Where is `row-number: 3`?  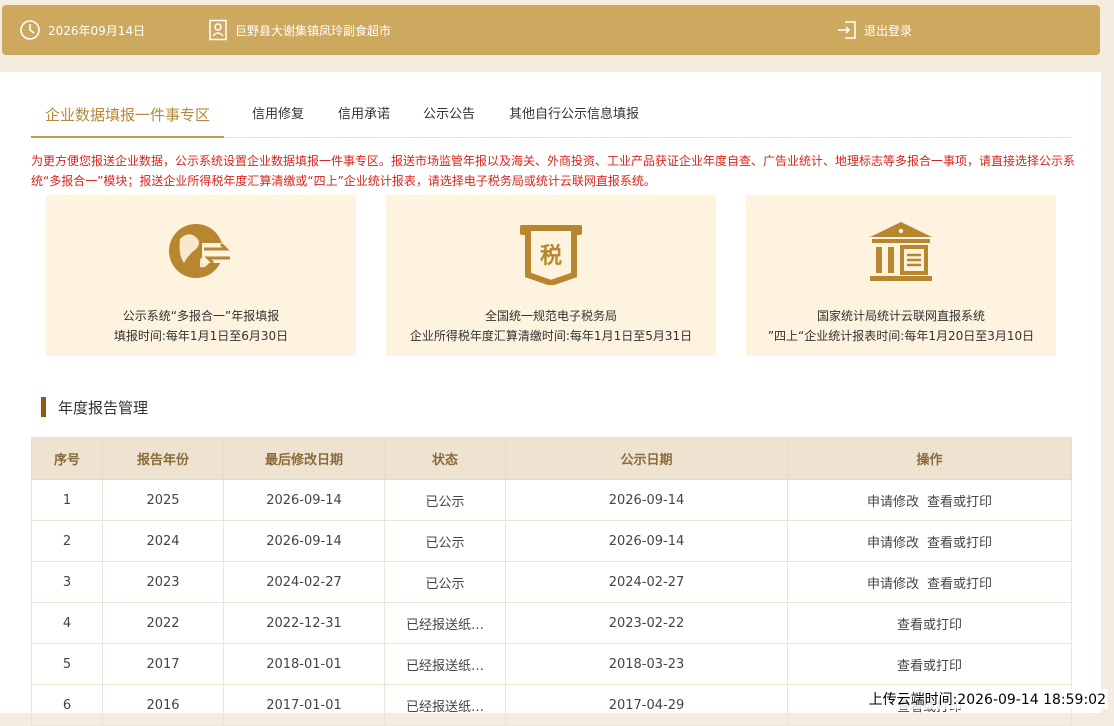
row-number: 3 is located at coordinates (67, 582).